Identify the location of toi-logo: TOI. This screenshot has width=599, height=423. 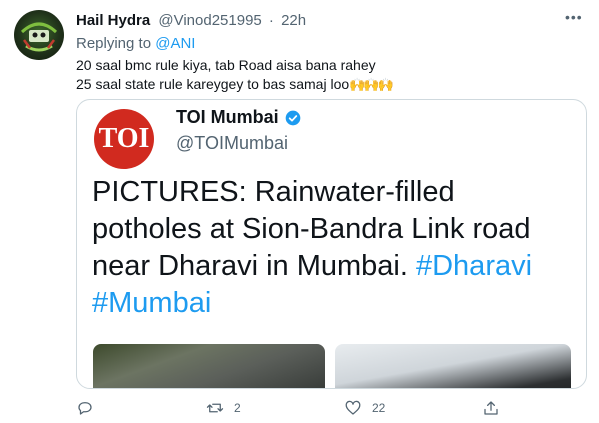
(124, 139).